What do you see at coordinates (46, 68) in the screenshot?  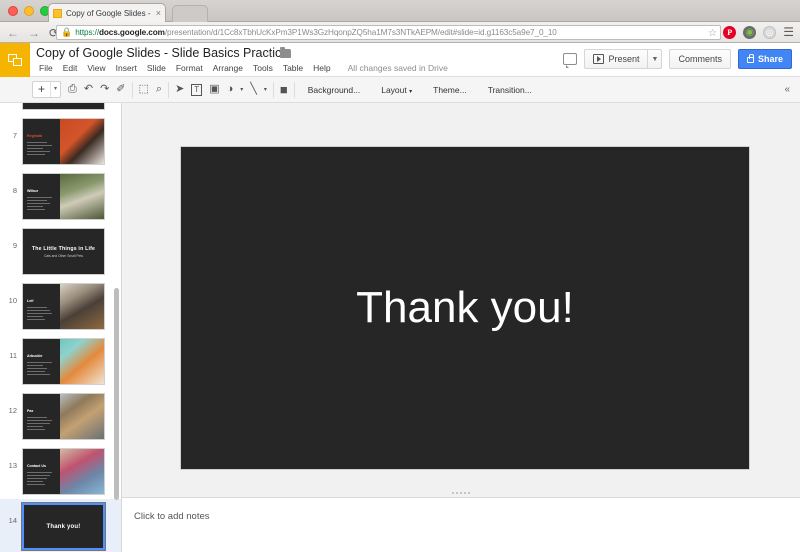 I see `menu-file: File` at bounding box center [46, 68].